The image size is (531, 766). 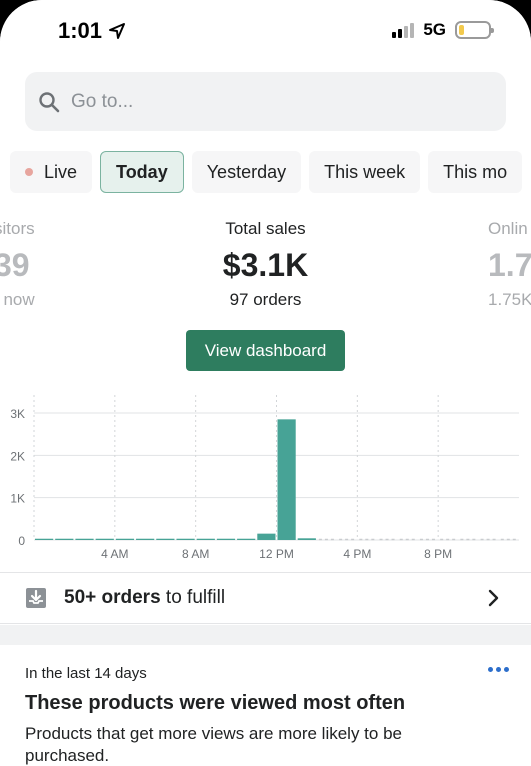 I want to click on stat-sub: 97 orders, so click(x=265, y=299).